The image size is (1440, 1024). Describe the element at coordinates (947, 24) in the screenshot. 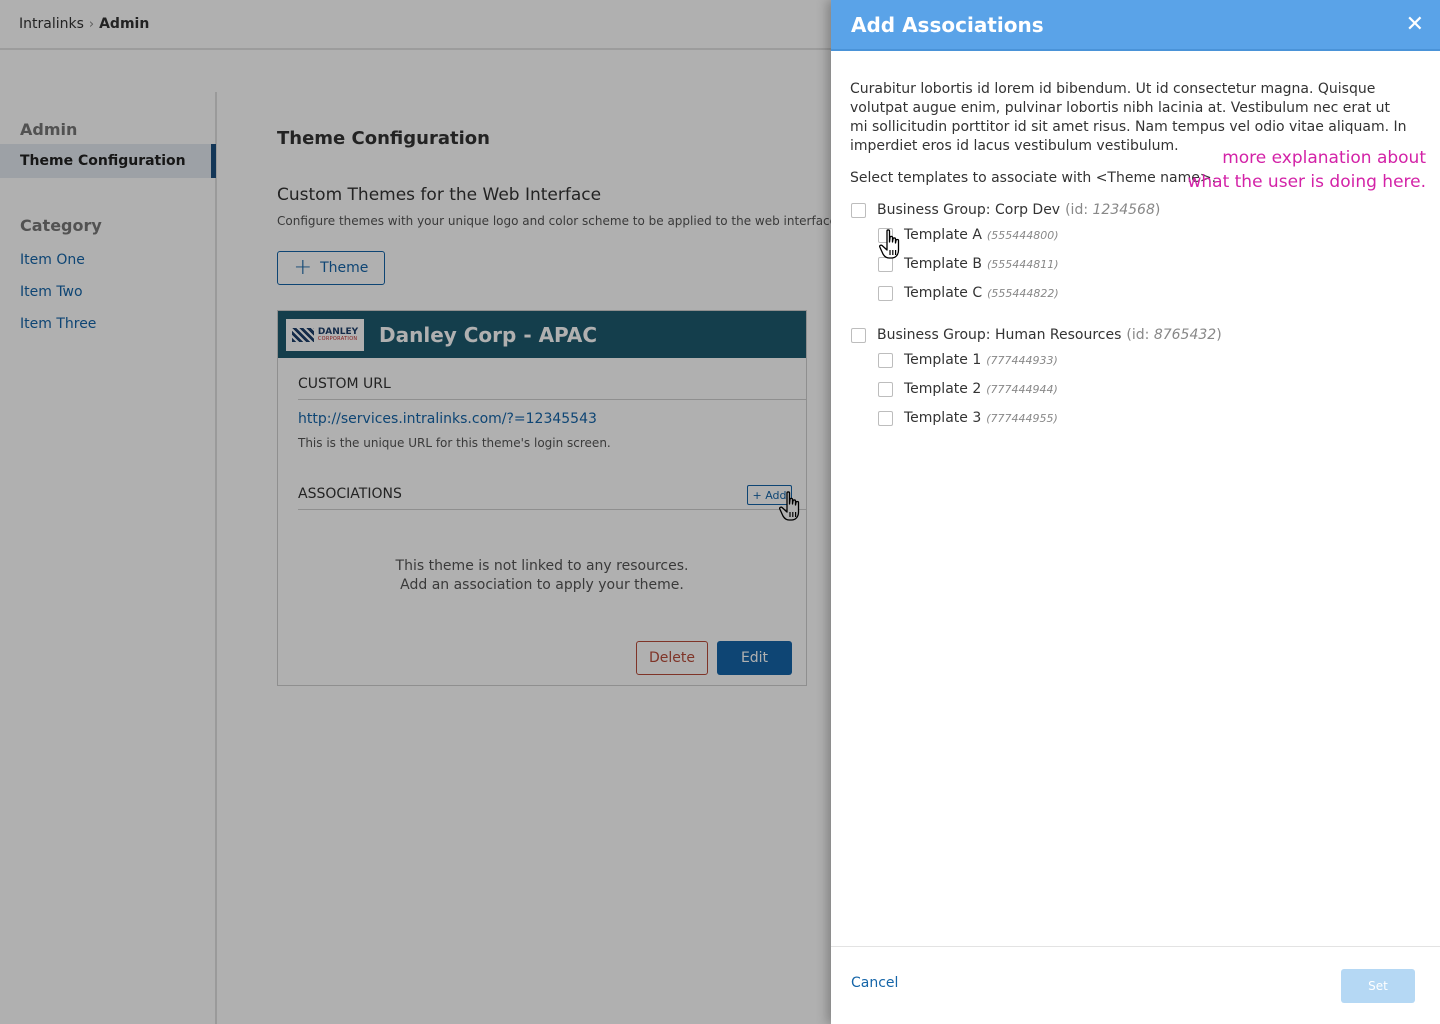

I see `panel-title: Add Associations` at that location.